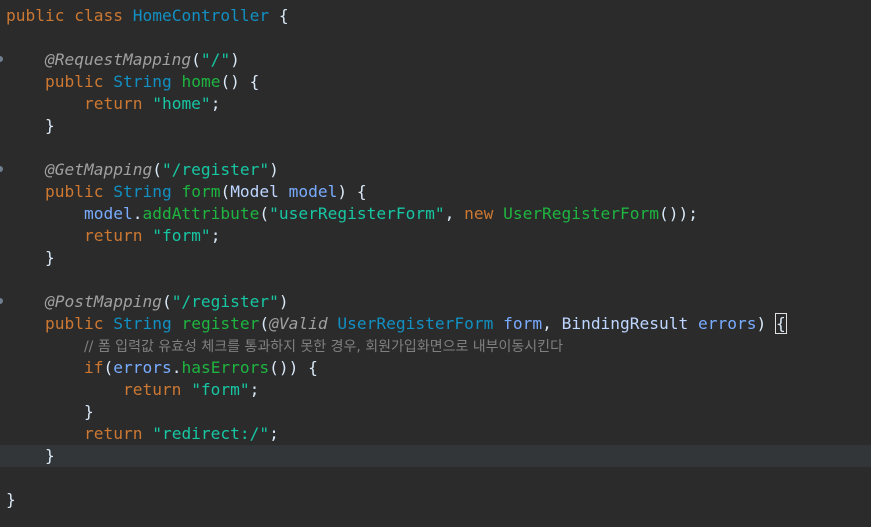 The width and height of the screenshot is (871, 527). What do you see at coordinates (435, 302) in the screenshot?
I see `code-line: @PostMapping("/register")` at bounding box center [435, 302].